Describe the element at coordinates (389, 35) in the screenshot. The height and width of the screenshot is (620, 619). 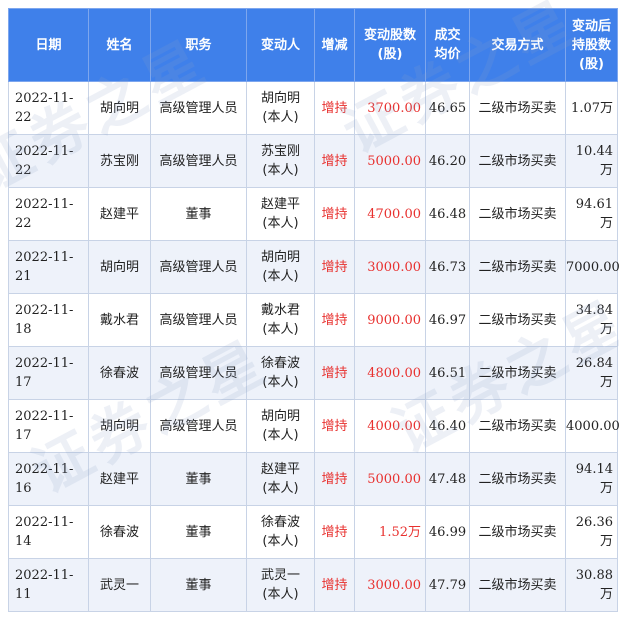
I see `column-header-line: 变动股数` at that location.